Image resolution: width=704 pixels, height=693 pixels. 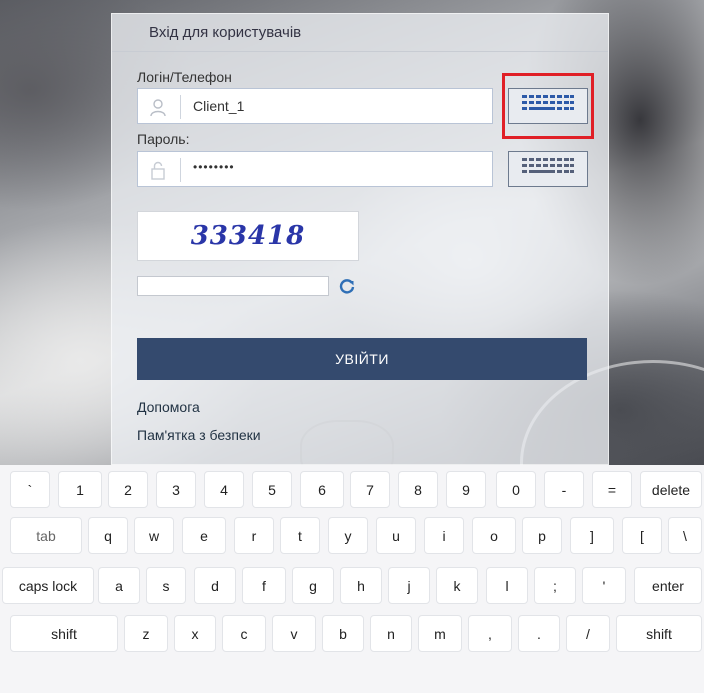 I want to click on key: 5, so click(x=272, y=489).